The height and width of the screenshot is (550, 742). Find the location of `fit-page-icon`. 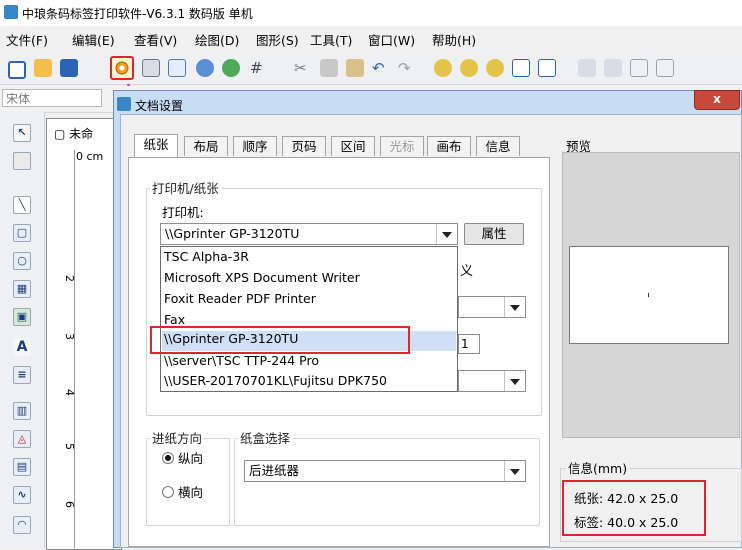

fit-page-icon is located at coordinates (521, 68).